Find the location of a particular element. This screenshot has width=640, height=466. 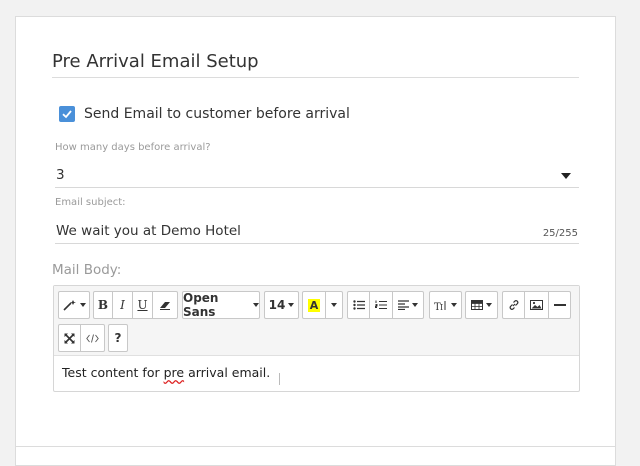

font-color-icon: A is located at coordinates (314, 305).